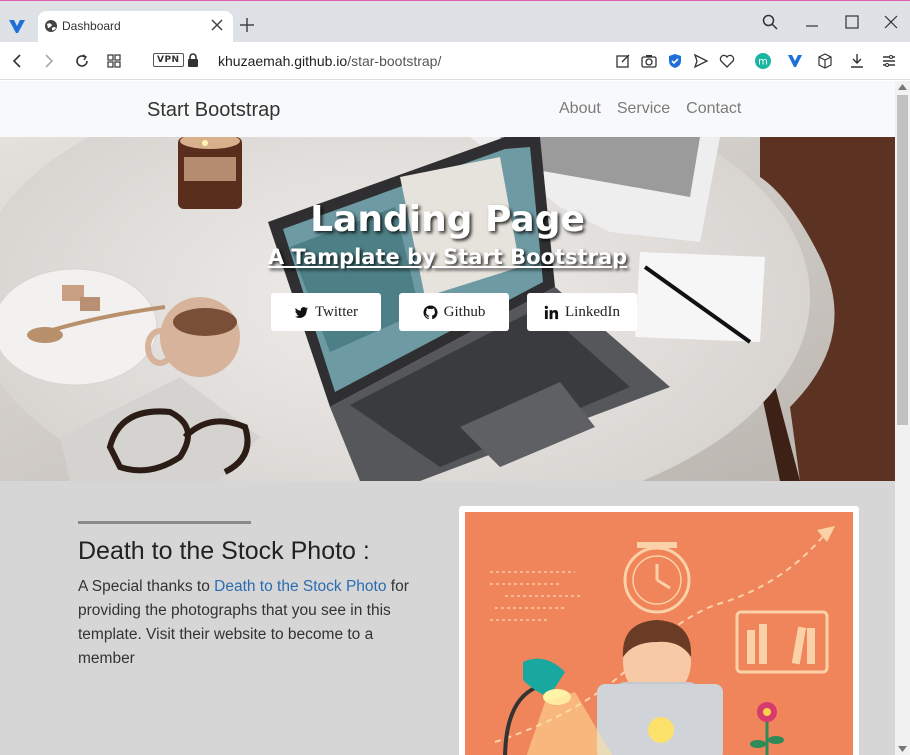 Image resolution: width=910 pixels, height=755 pixels. What do you see at coordinates (300, 586) in the screenshot?
I see `death-to-stock-photo-link: Death to the Stock Photo` at bounding box center [300, 586].